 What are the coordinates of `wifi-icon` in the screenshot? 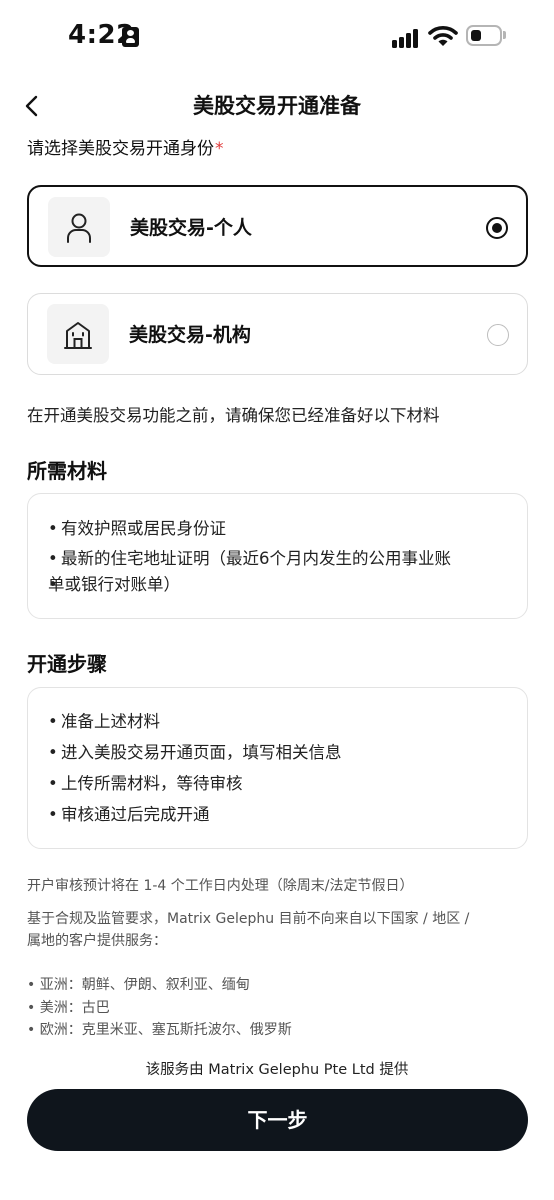 It's located at (443, 36).